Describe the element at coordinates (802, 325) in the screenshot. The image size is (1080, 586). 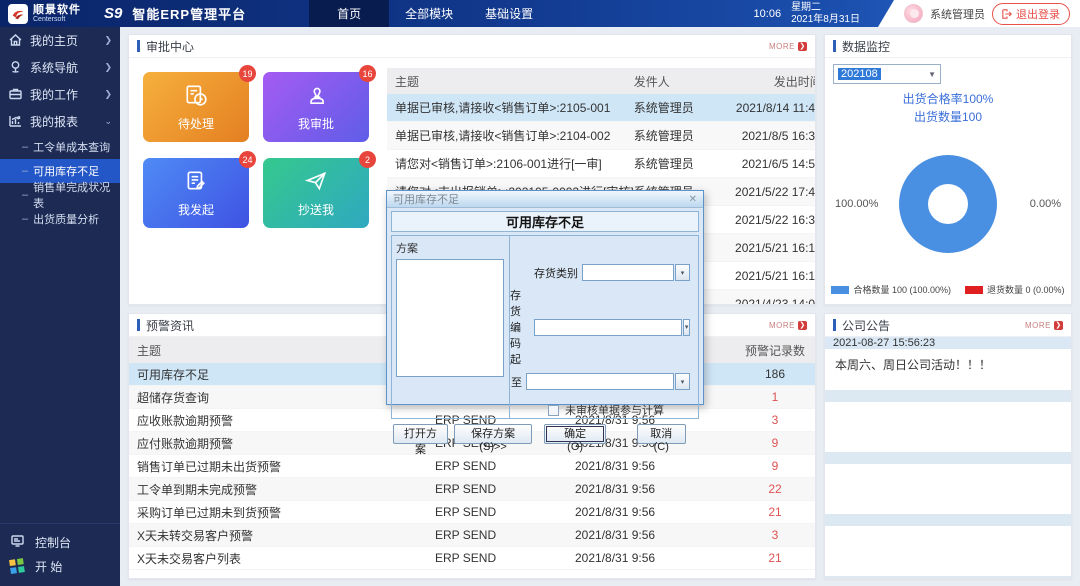
I see `more-icon: ❯` at that location.